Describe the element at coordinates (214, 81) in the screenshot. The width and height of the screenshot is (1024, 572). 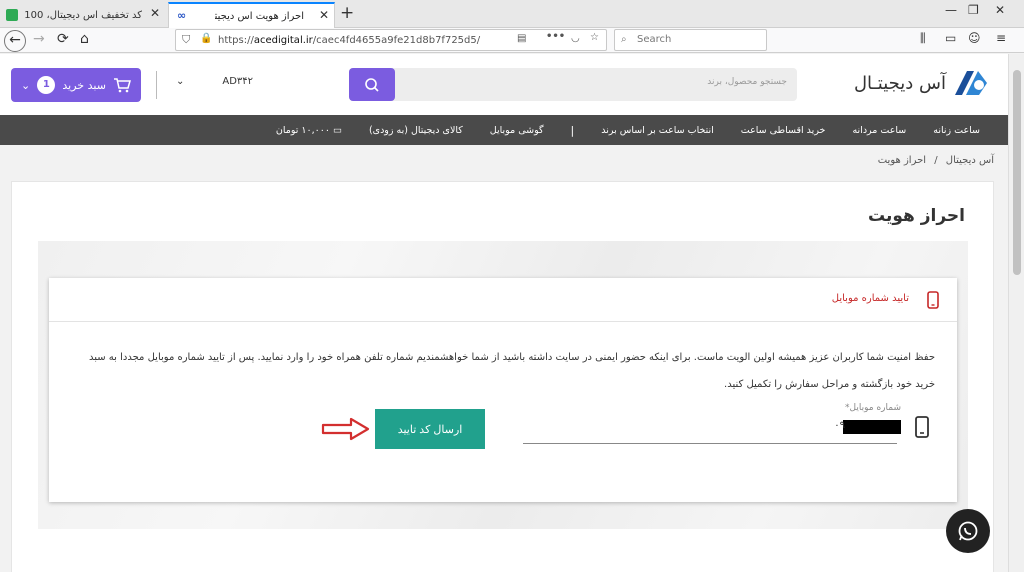
I see `account-menu: ⌄ AD۳۴۲` at that location.